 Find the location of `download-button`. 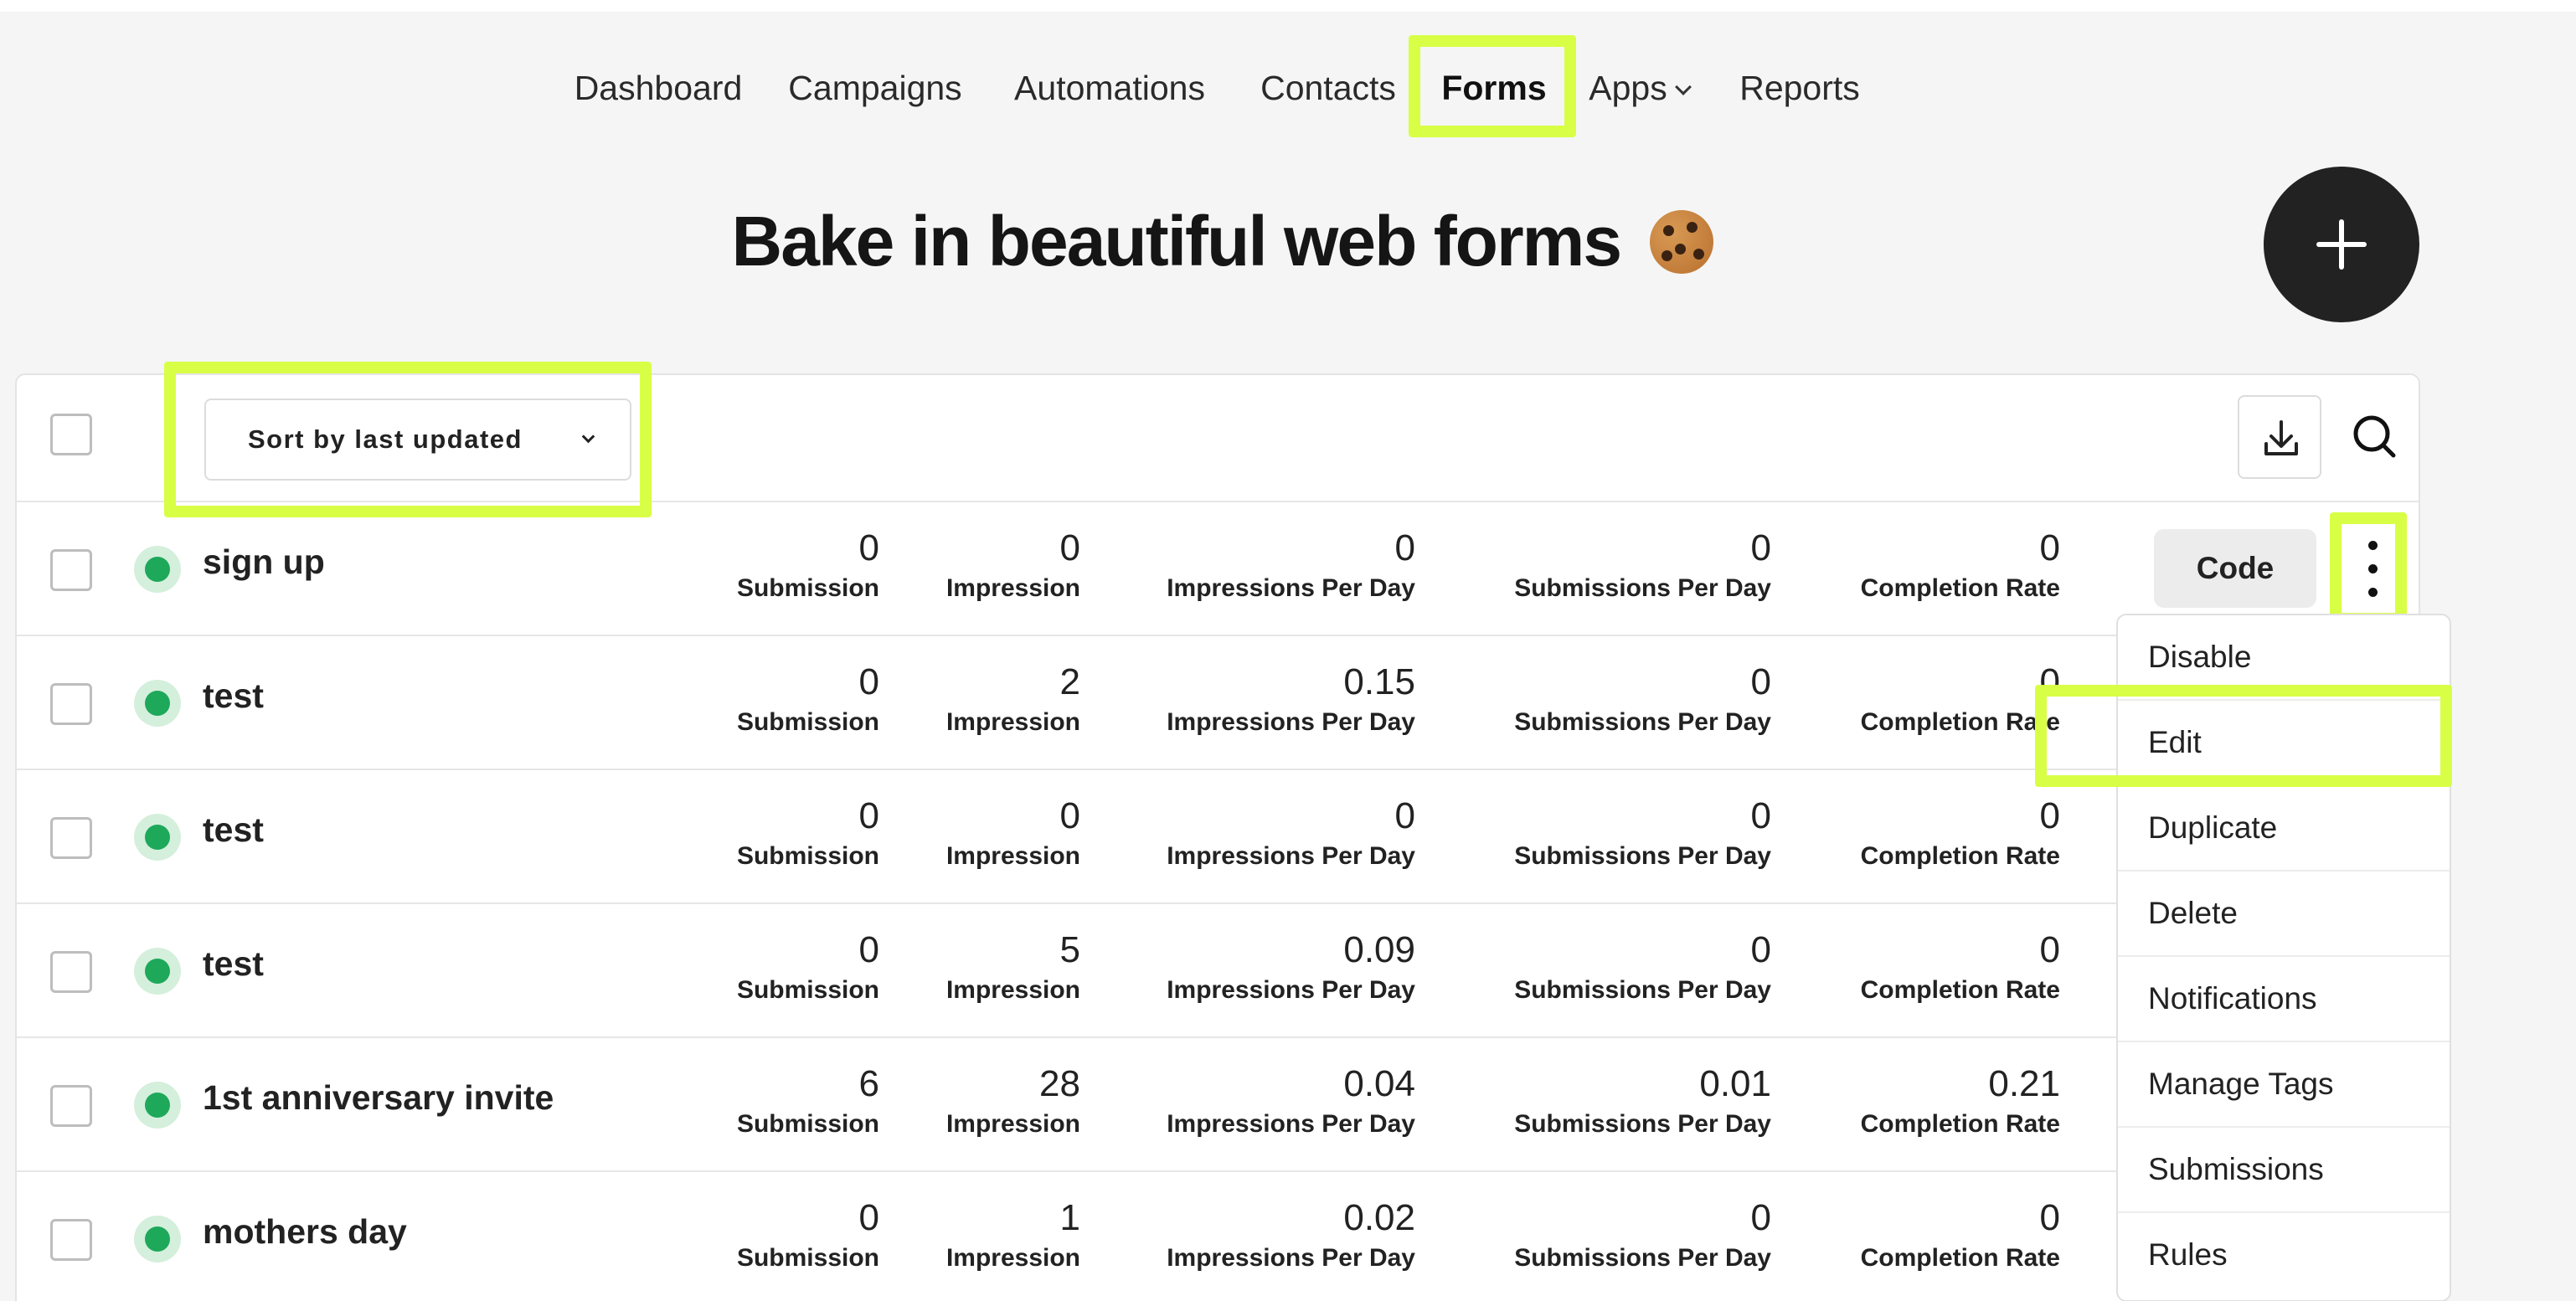

download-button is located at coordinates (2279, 437).